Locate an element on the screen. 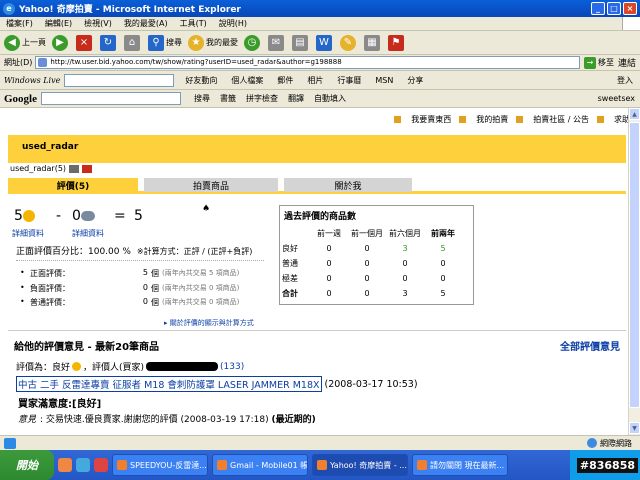 This screenshot has width=640, height=480. live-item-profile: 個人檔案 is located at coordinates (247, 80).